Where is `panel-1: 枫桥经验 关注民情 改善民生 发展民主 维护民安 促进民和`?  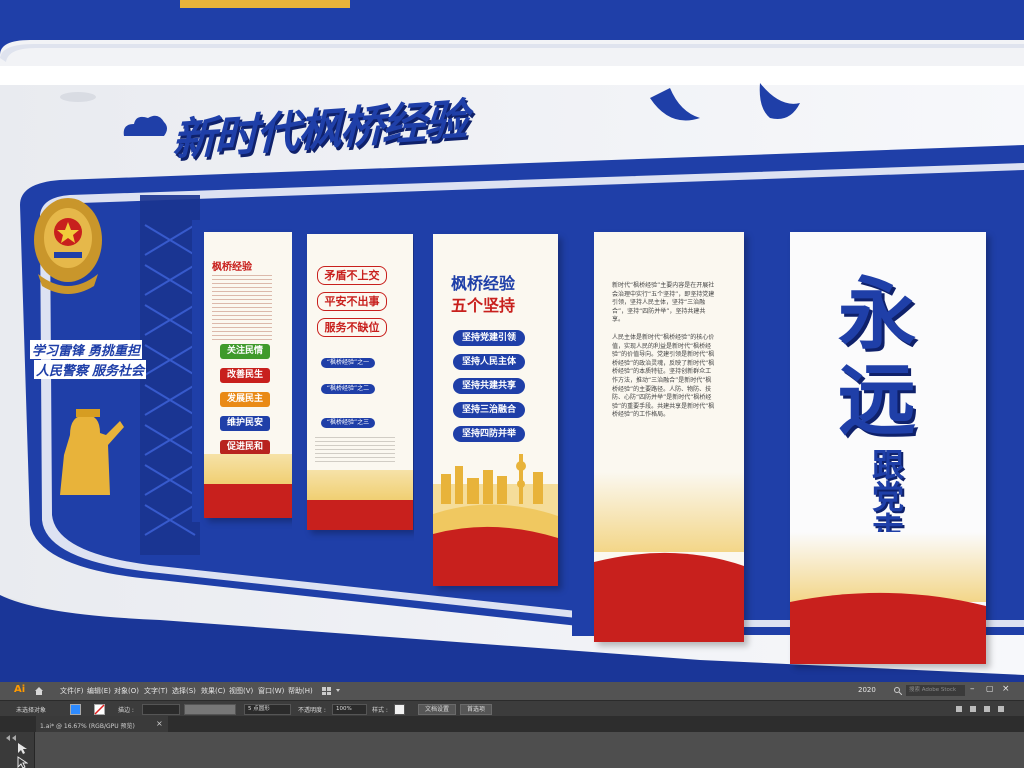 panel-1: 枫桥经验 关注民情 改善民生 发展民主 维护民安 促进民和 is located at coordinates (250, 375).